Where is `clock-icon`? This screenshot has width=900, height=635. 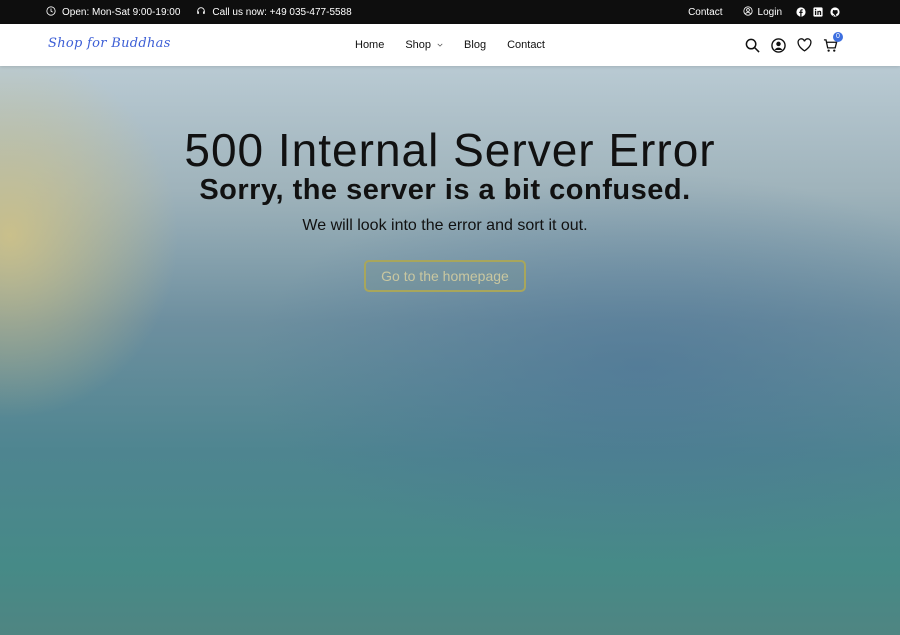
clock-icon is located at coordinates (51, 12).